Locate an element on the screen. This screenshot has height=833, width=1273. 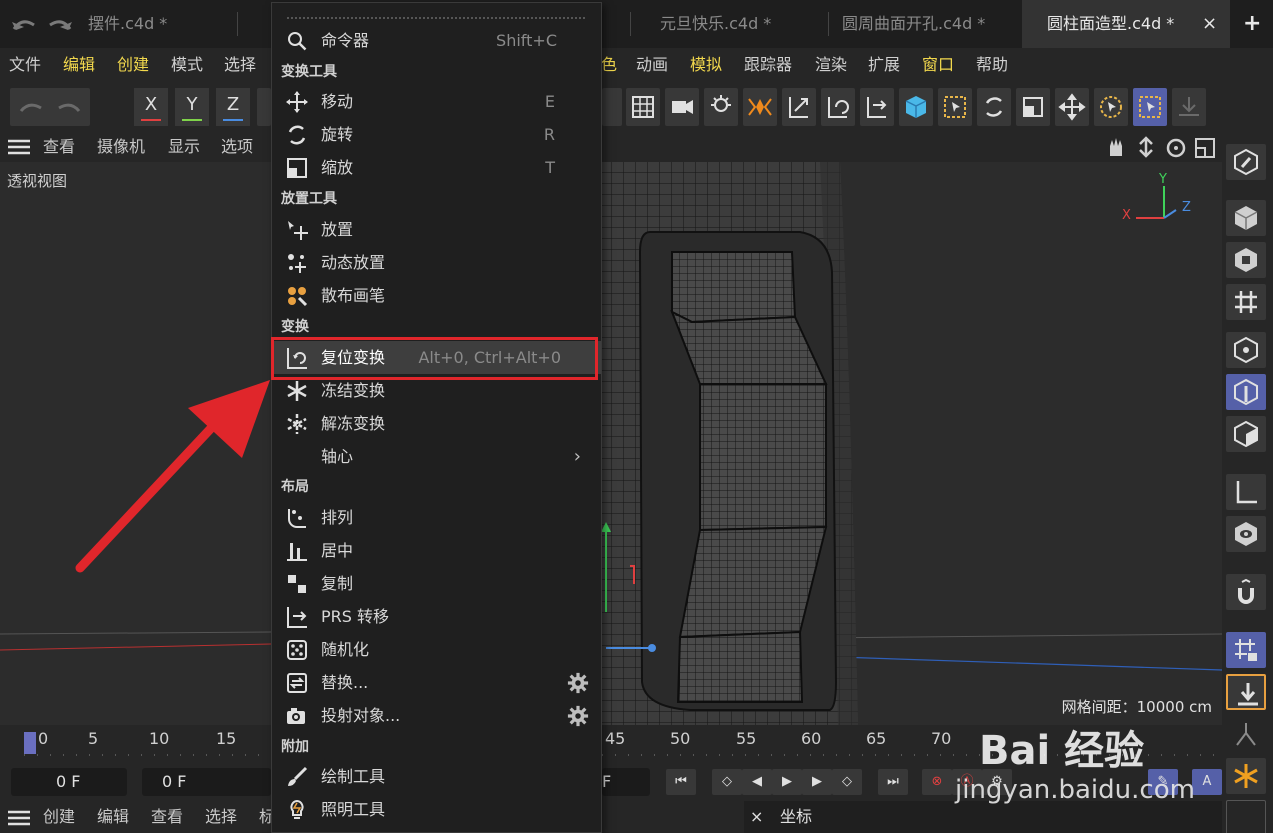
select-rect-button is located at coordinates (1150, 107).